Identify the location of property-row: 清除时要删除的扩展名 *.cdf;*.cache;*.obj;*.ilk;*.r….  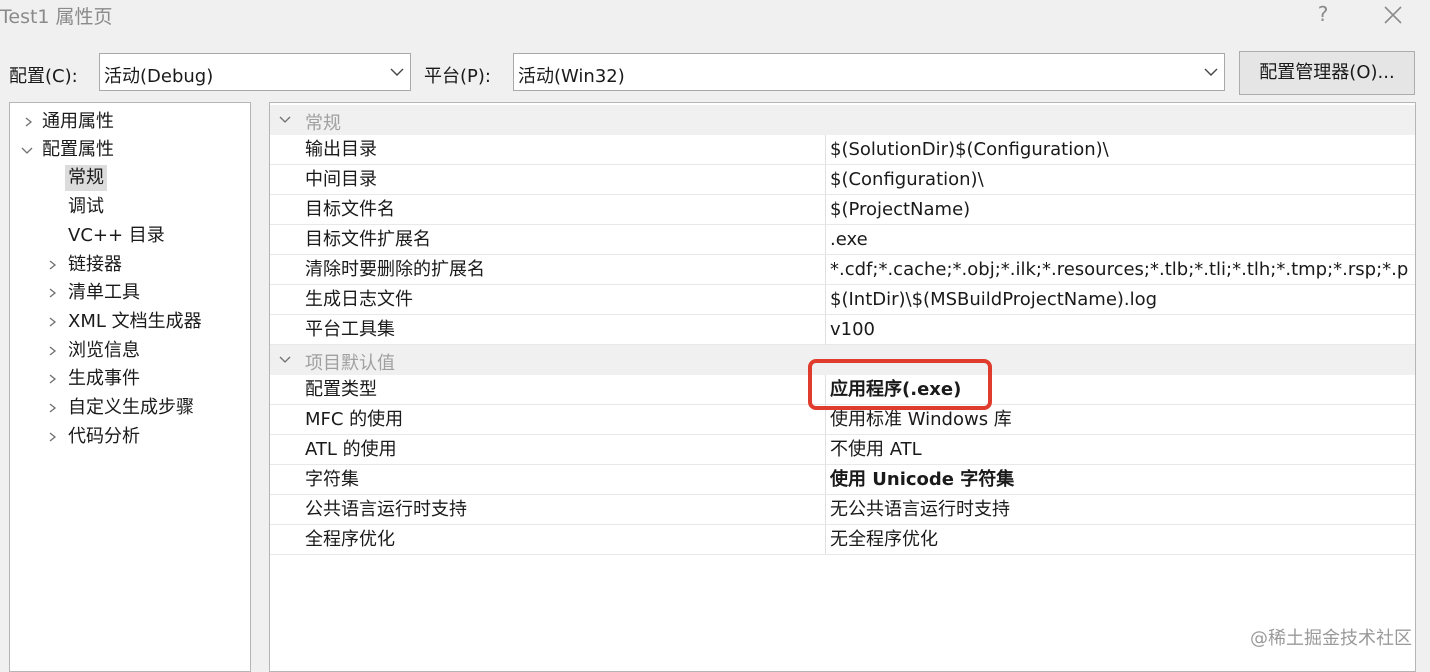
(842, 270).